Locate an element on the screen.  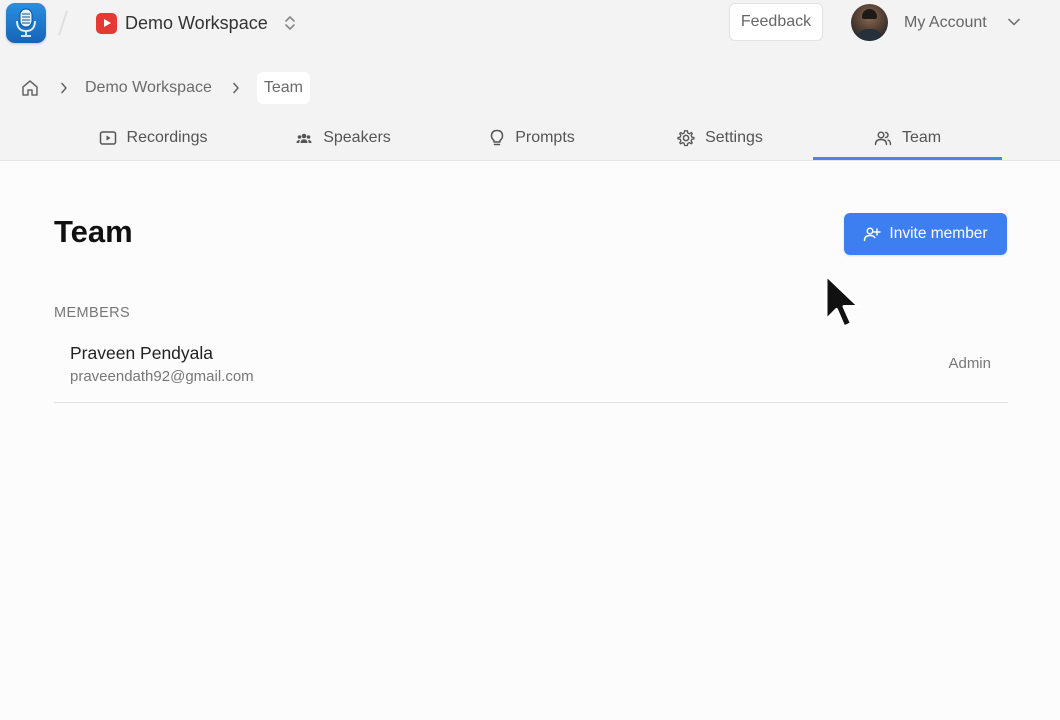
tab-label: Recordings is located at coordinates (167, 137).